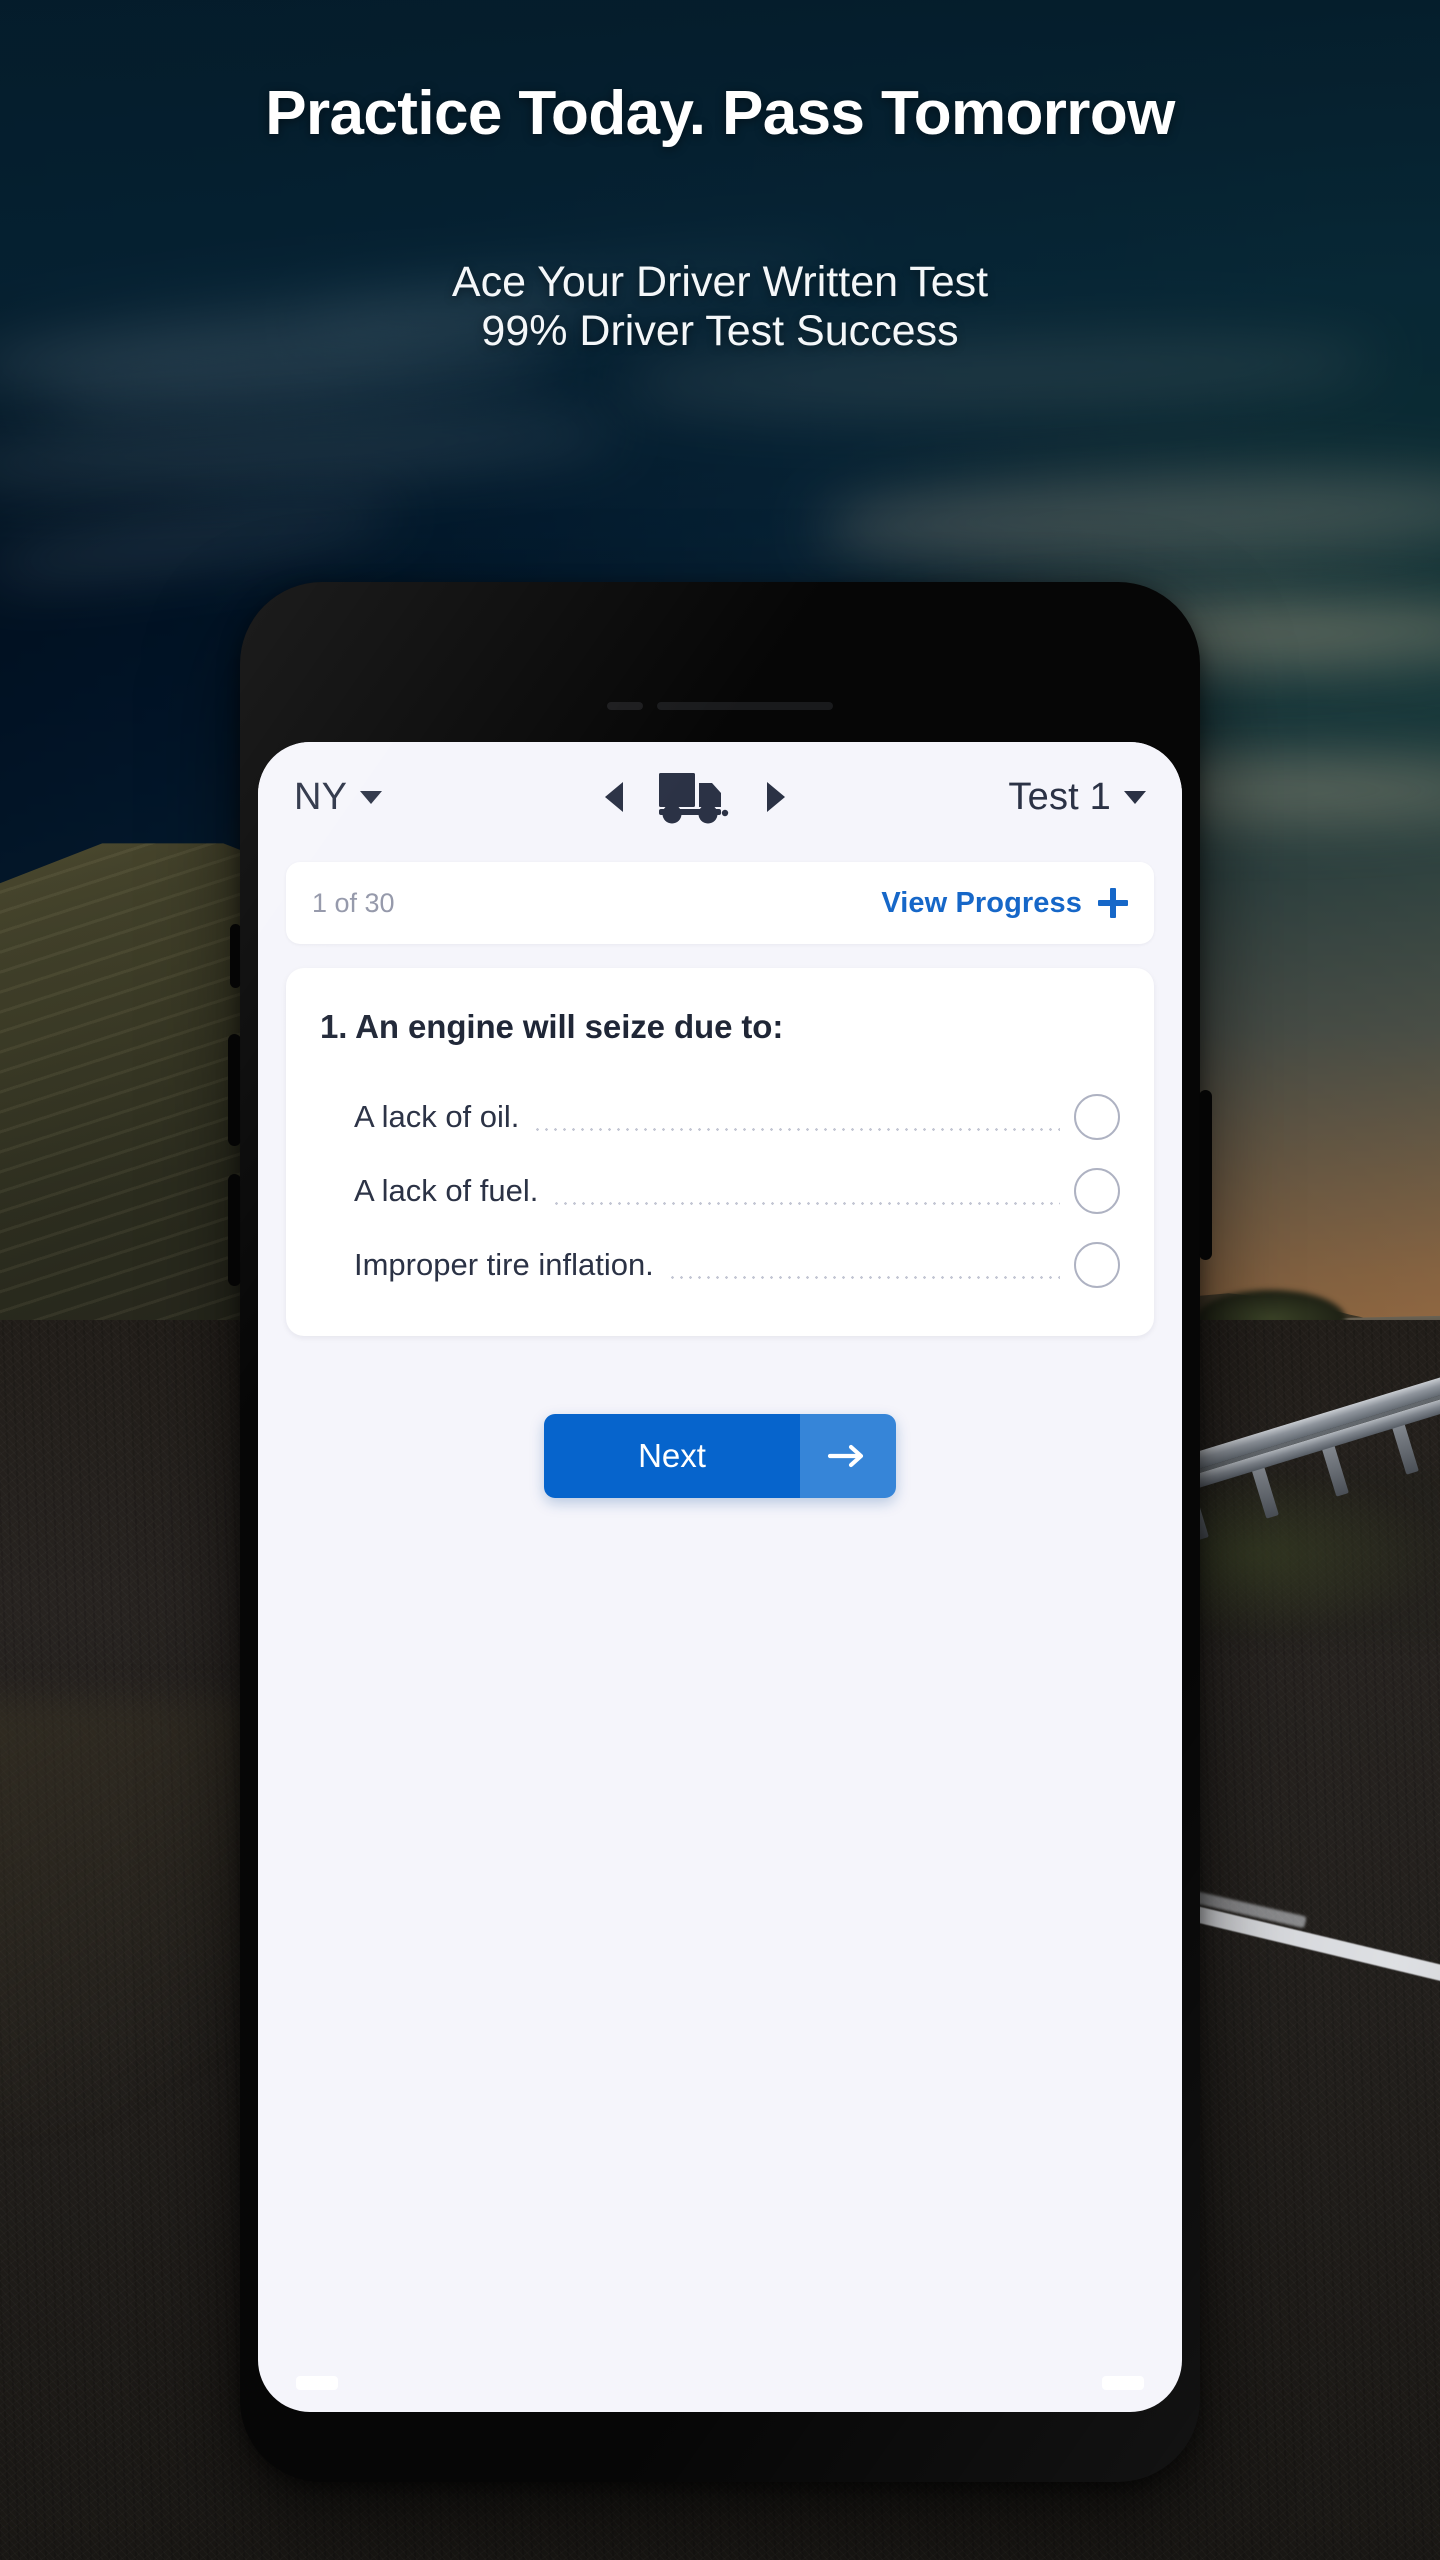  What do you see at coordinates (672, 1456) in the screenshot?
I see `next-button-label: Next` at bounding box center [672, 1456].